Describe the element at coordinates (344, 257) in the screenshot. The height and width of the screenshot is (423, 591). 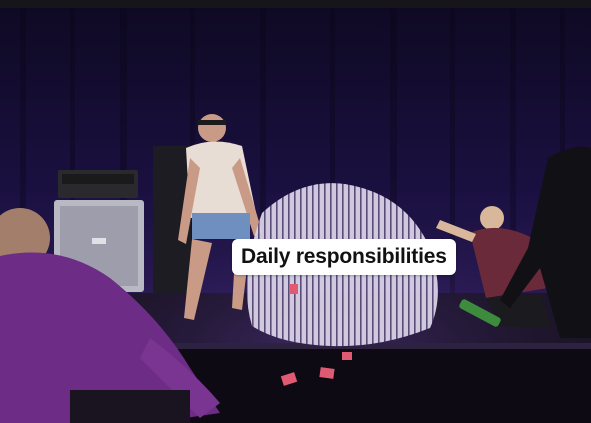
I see `caption-label: Daily responsibilities` at that location.